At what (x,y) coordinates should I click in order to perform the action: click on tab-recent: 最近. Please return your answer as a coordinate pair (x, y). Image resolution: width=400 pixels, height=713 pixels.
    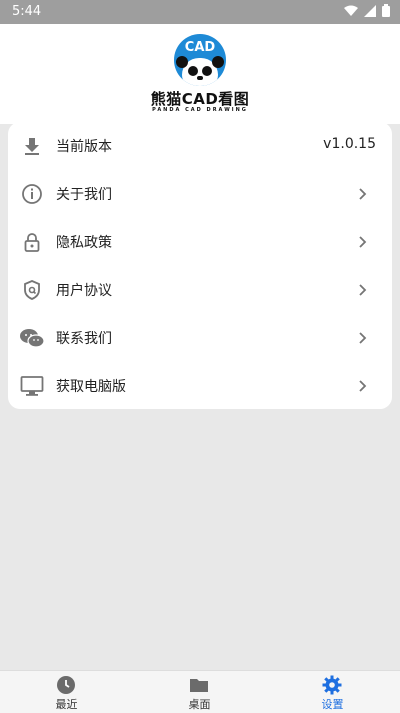
    Looking at the image, I should click on (66, 692).